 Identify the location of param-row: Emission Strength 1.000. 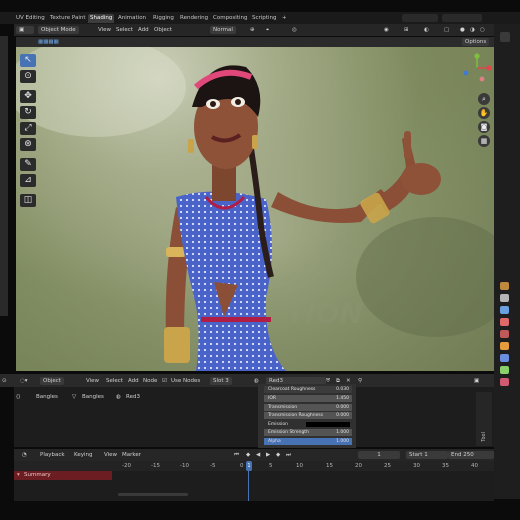
(308, 432).